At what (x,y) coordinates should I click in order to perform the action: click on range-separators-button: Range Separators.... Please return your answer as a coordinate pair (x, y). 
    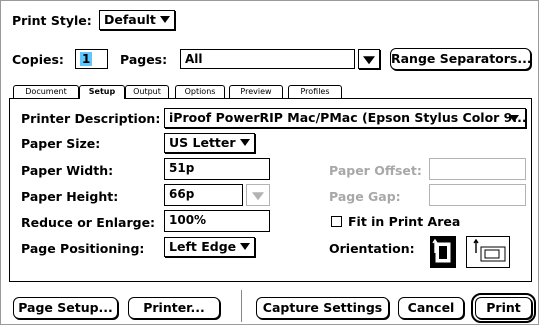
    Looking at the image, I should click on (461, 59).